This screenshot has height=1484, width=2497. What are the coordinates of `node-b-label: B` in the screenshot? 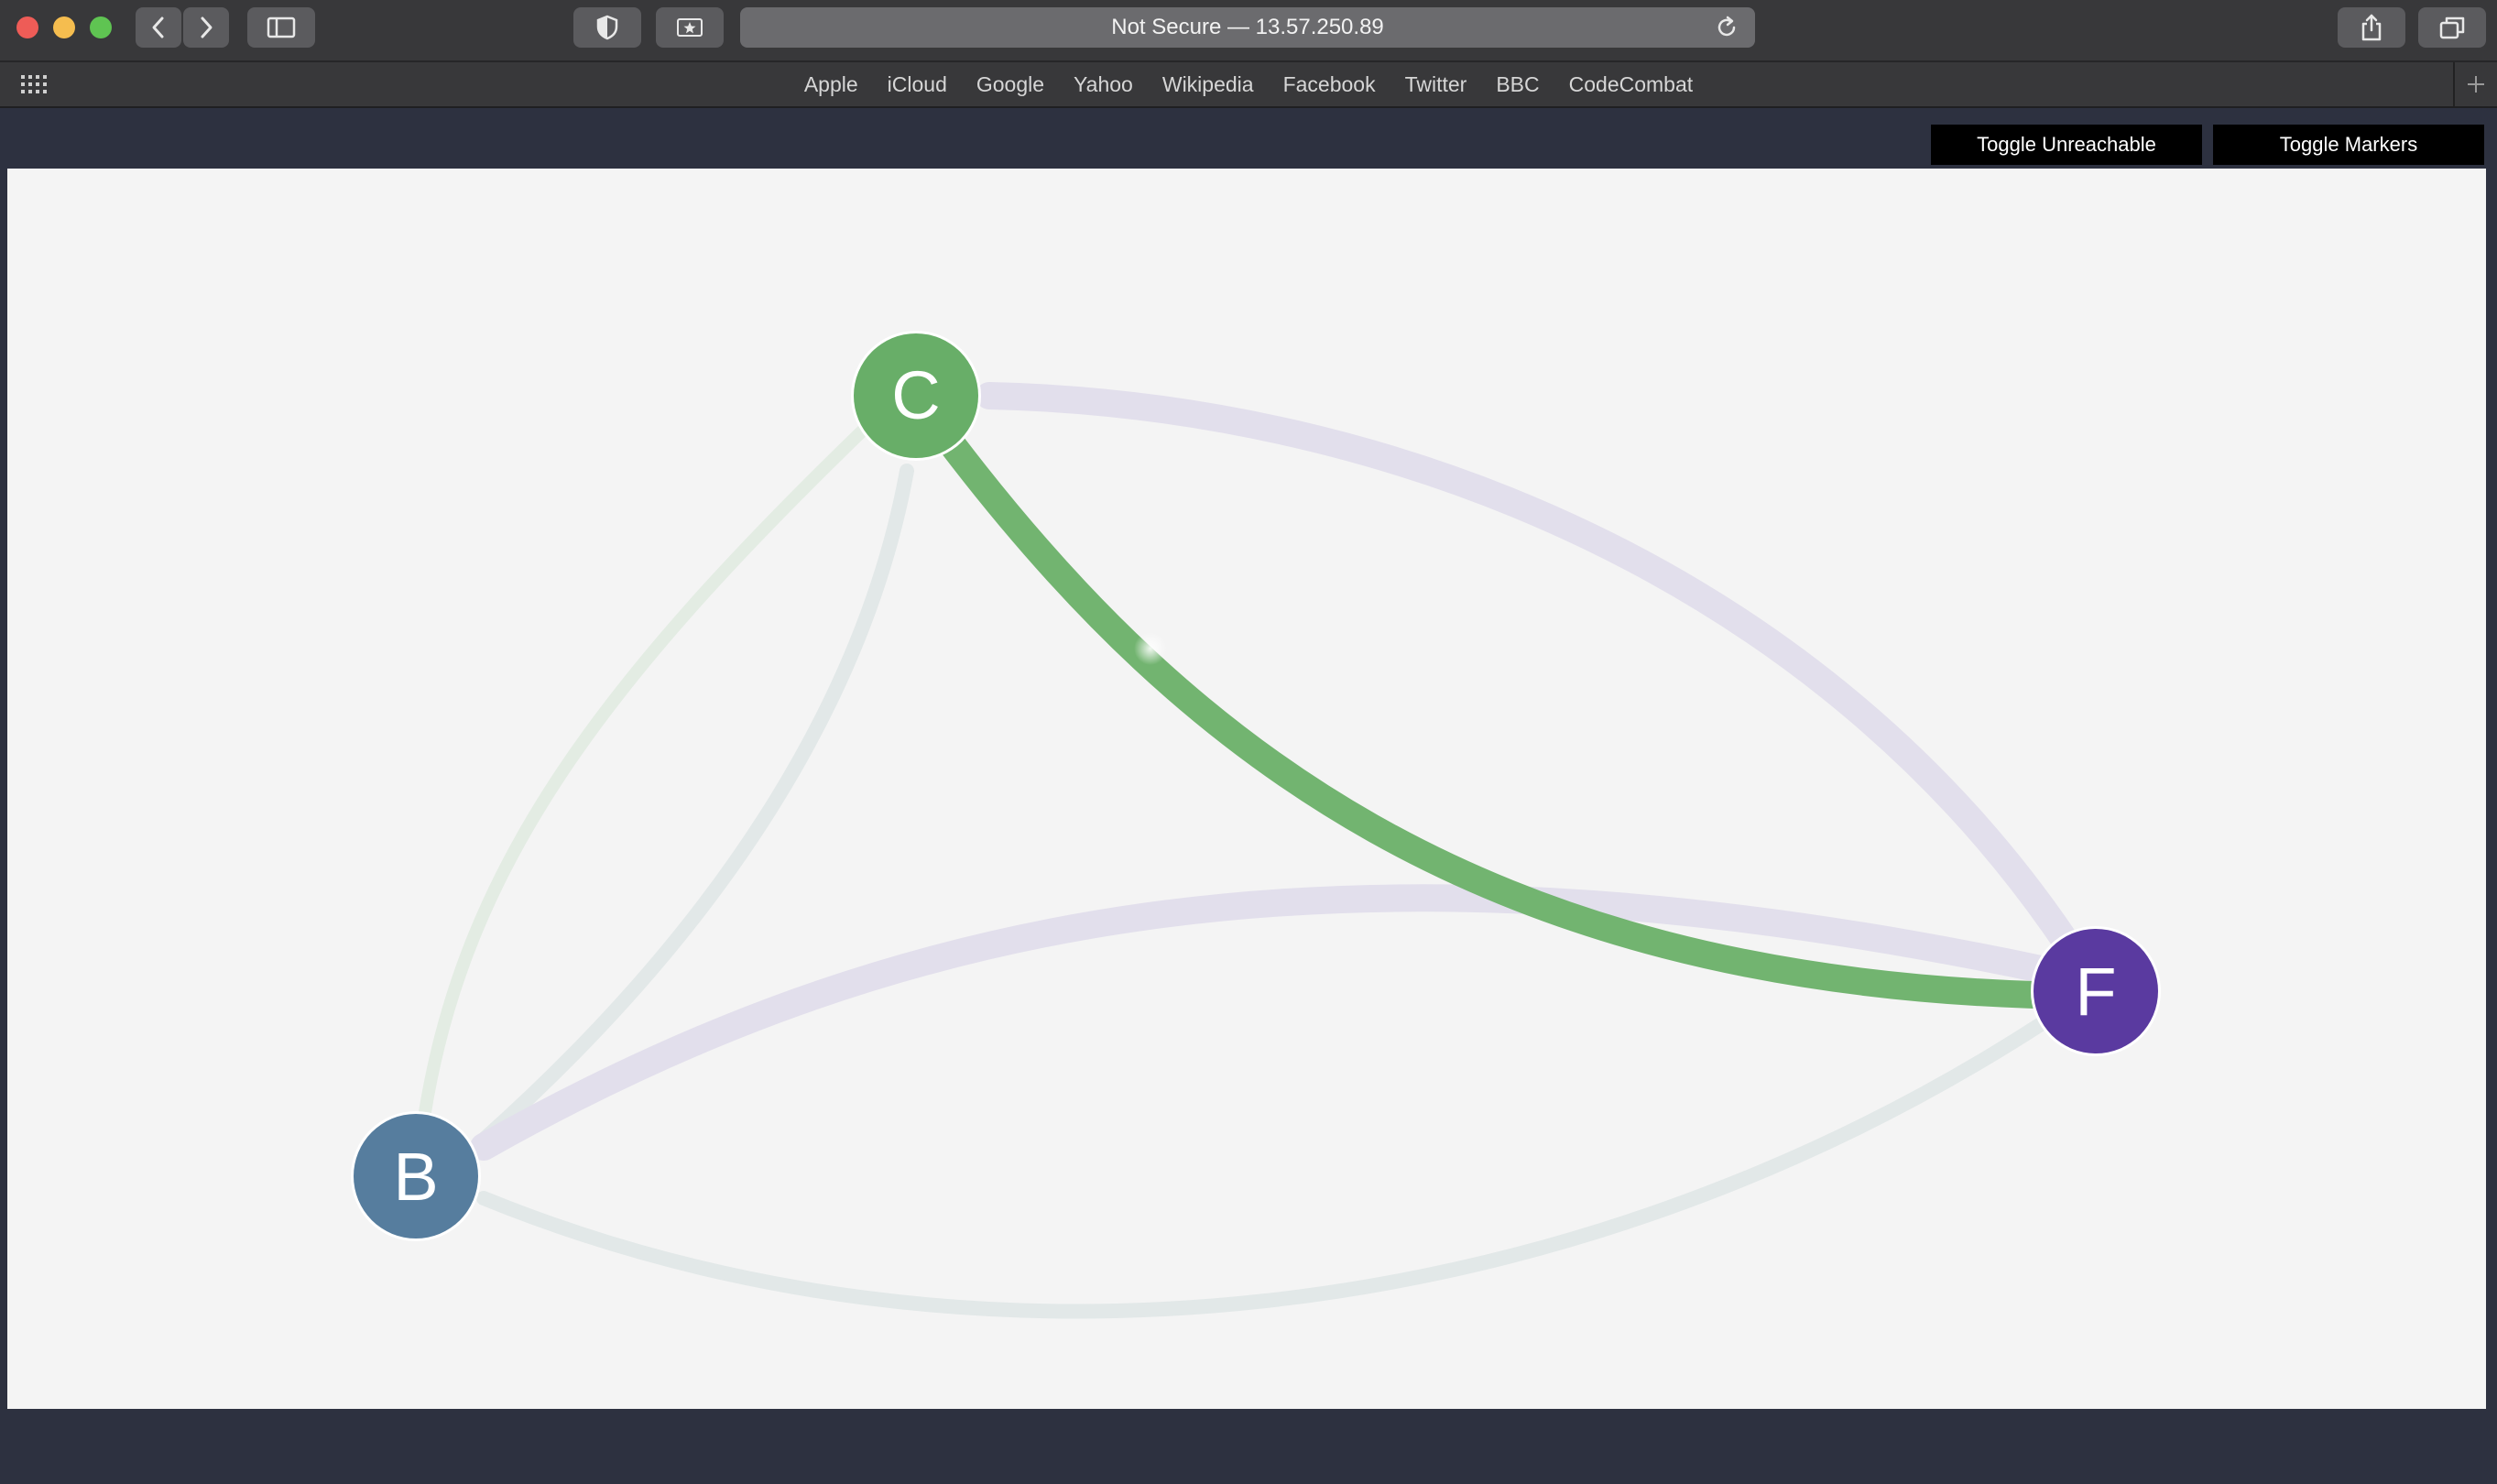 It's located at (415, 1177).